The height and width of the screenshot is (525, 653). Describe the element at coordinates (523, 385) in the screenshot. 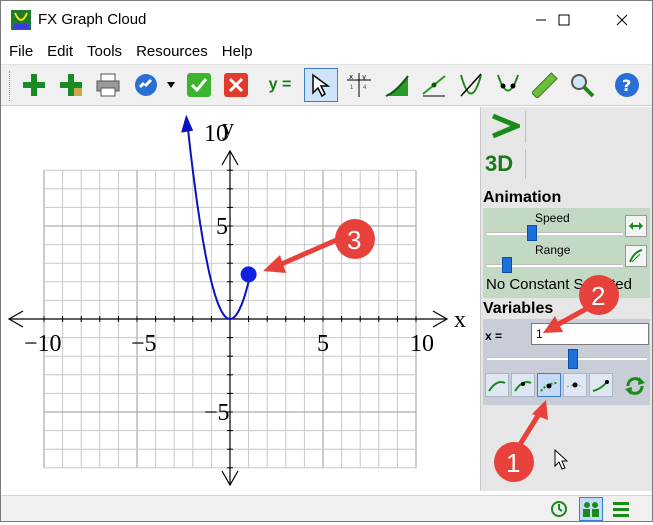

I see `mode-curve-point-icon` at that location.